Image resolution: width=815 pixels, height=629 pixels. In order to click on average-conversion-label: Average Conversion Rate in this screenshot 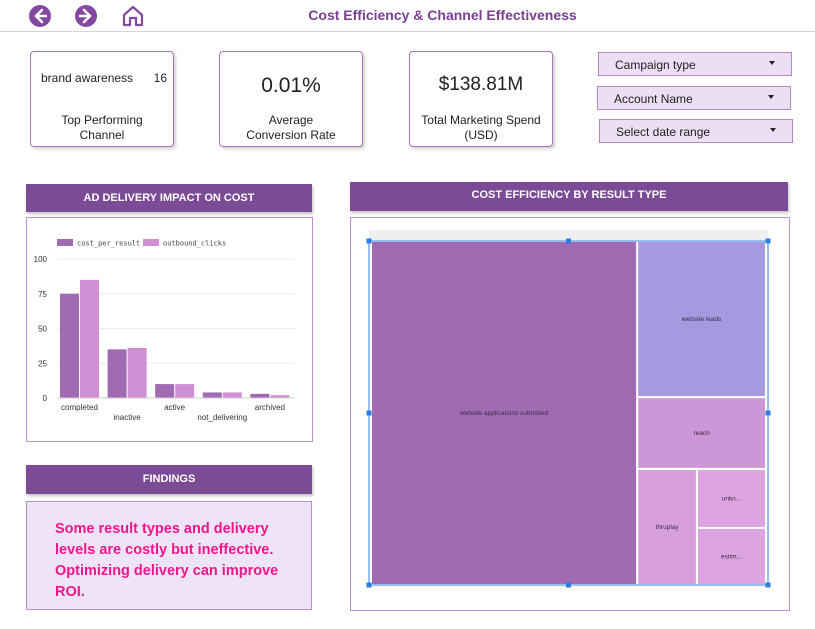, I will do `click(291, 127)`.